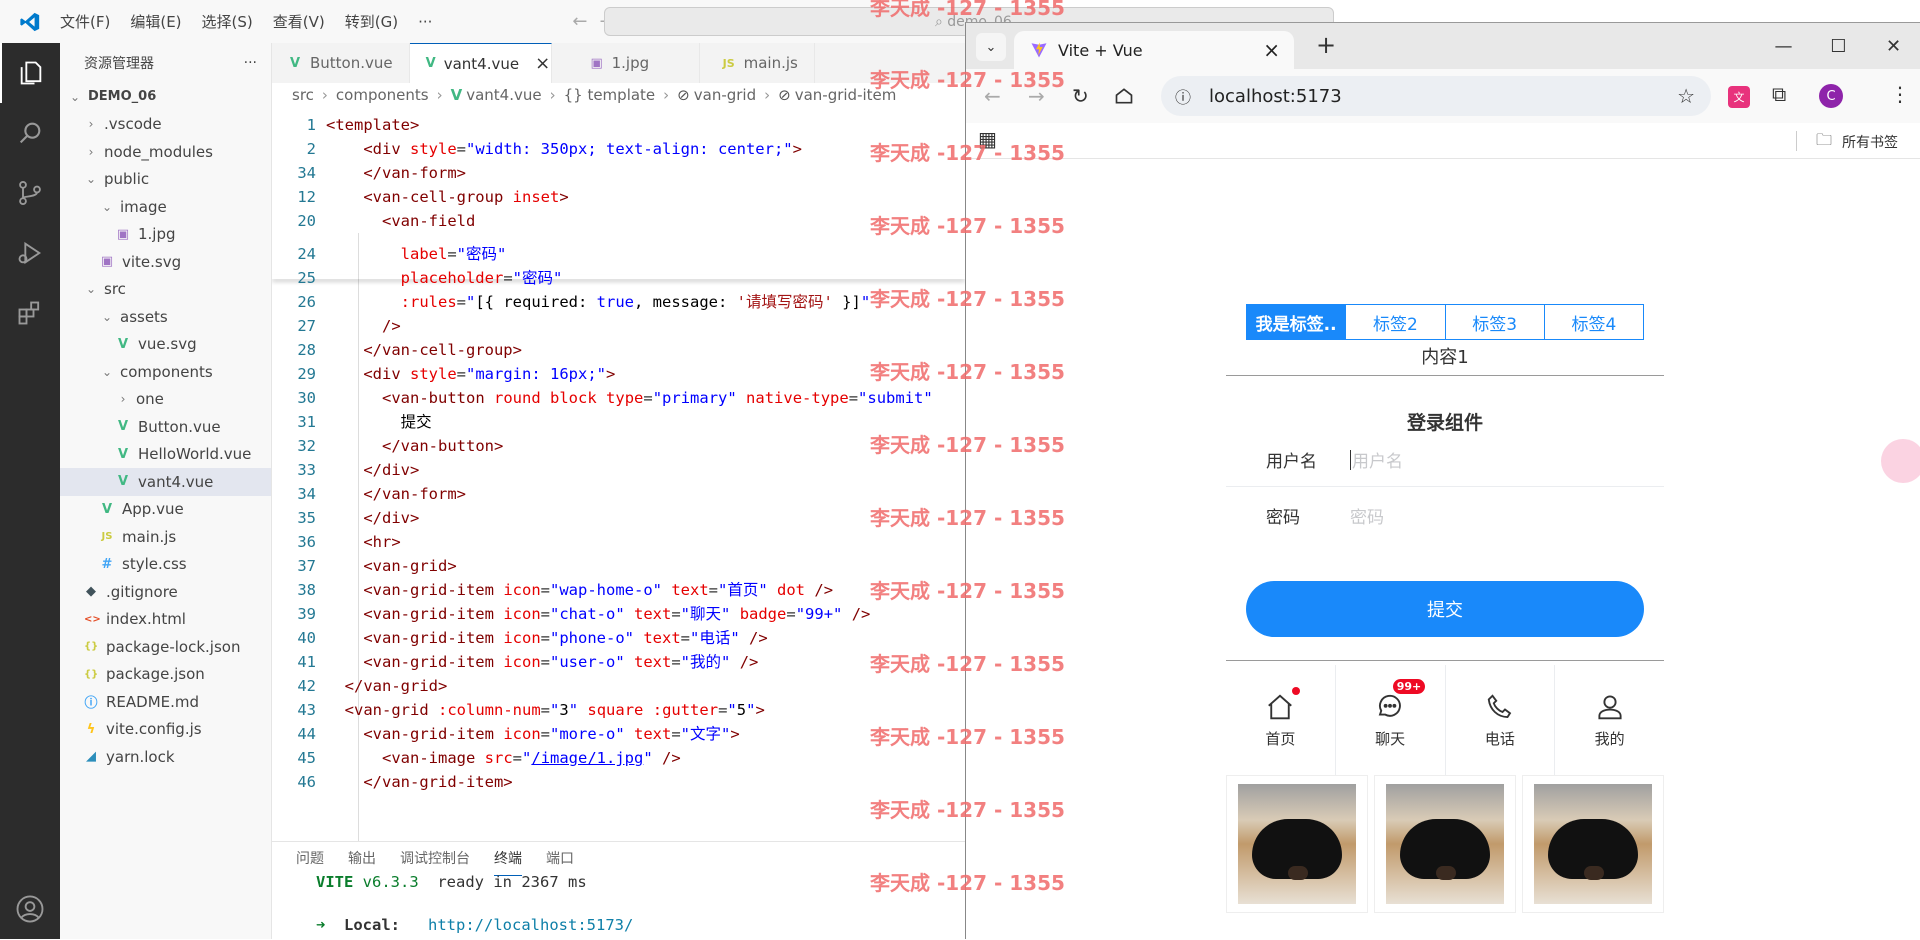  I want to click on panel-tab-terminal: 终端, so click(508, 859).